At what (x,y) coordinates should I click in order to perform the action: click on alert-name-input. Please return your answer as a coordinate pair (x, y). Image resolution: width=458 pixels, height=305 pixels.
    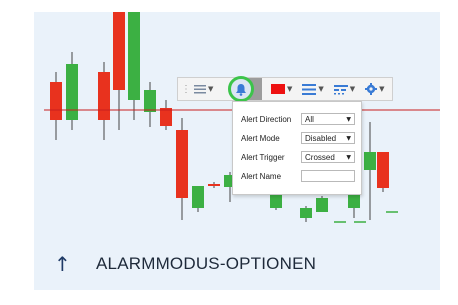
    Looking at the image, I should click on (328, 176).